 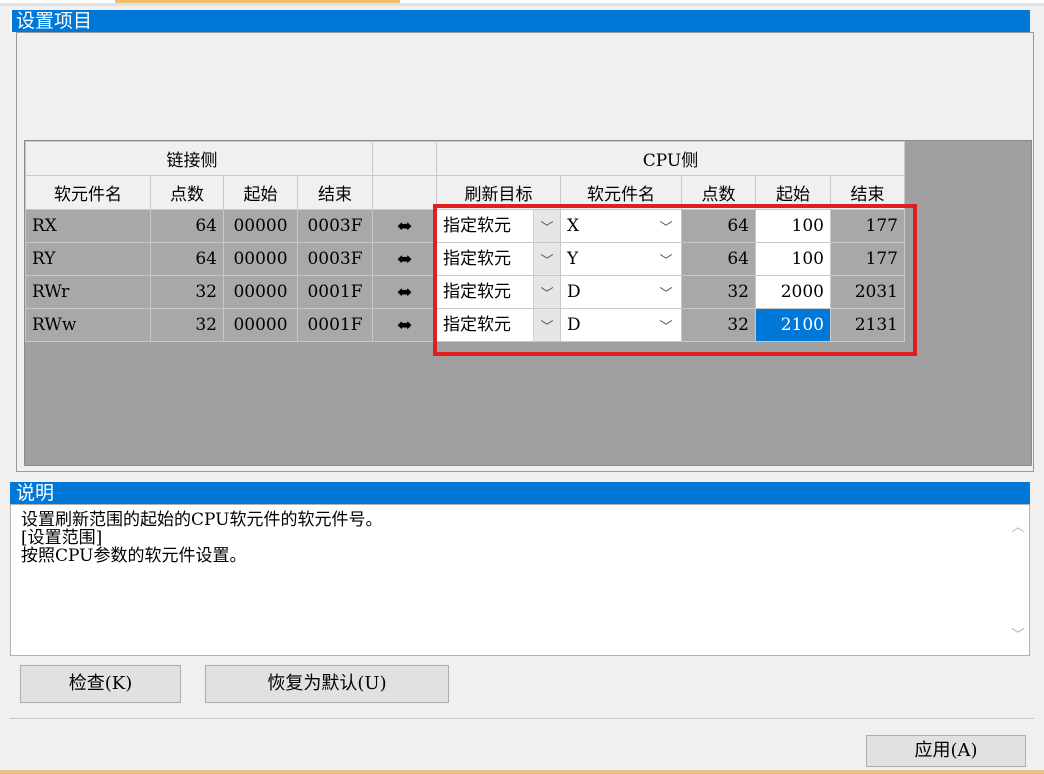 I want to click on description-scrollbar: ︿ ﹀, so click(x=1018, y=580).